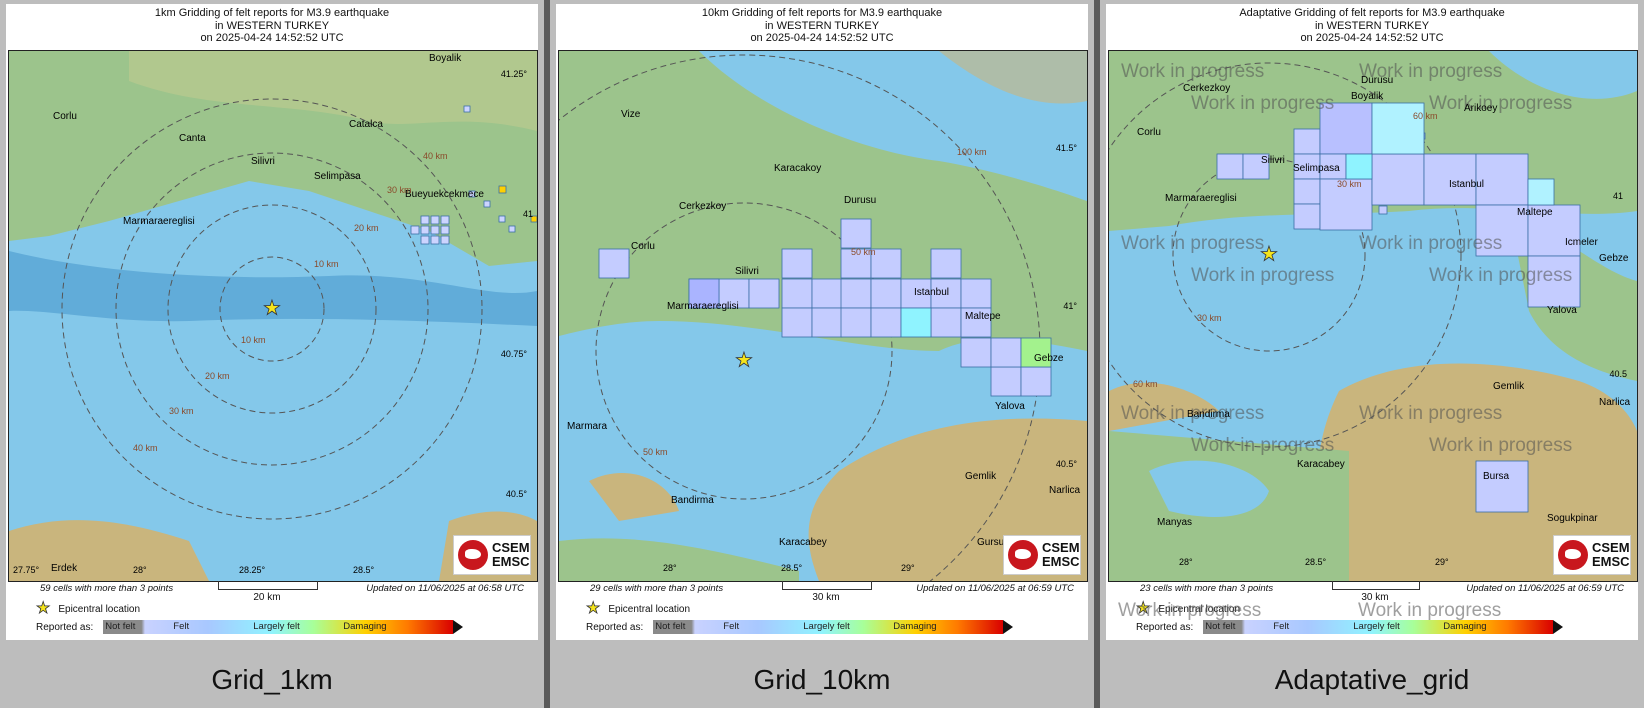 The image size is (1644, 708). Describe the element at coordinates (972, 152) in the screenshot. I see `ring-label: 100 km` at that location.